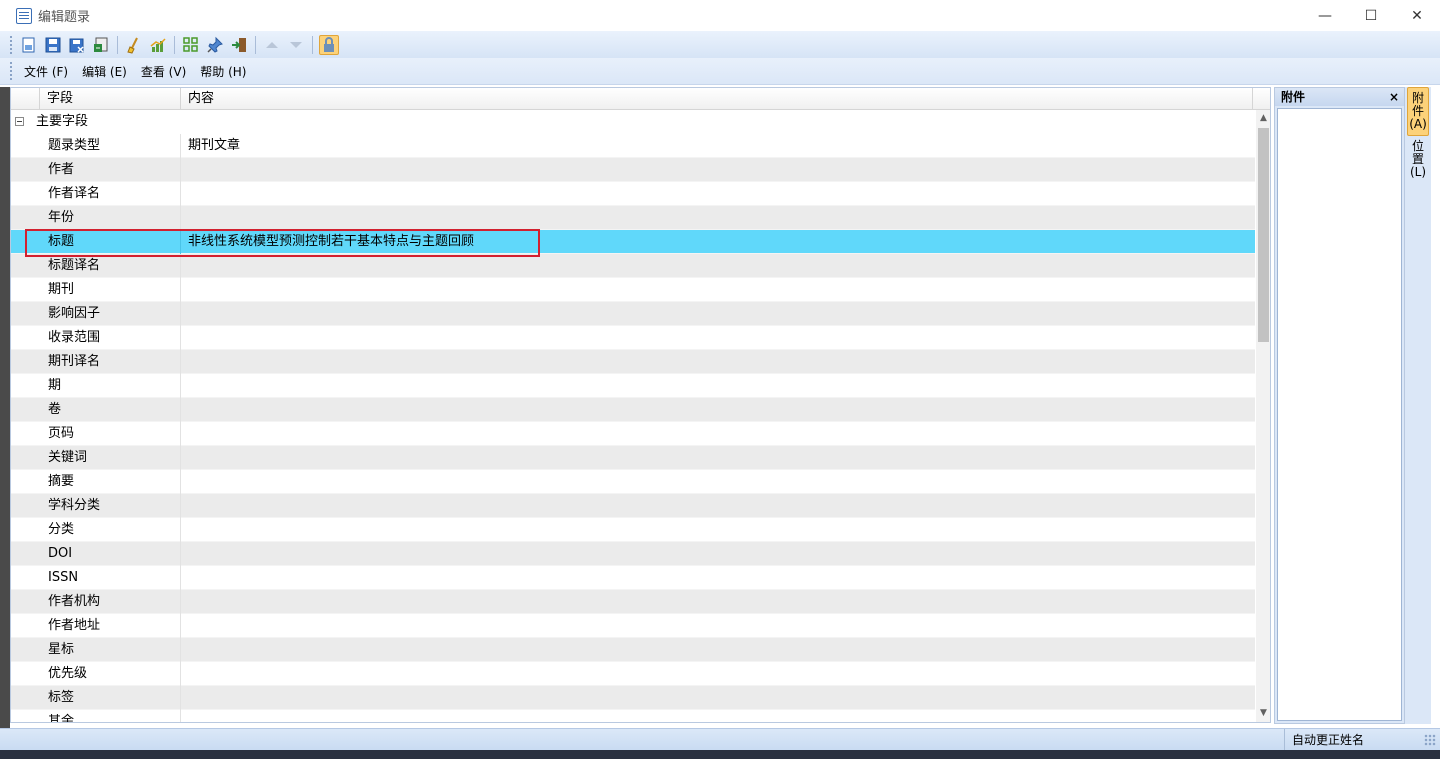 This screenshot has width=1440, height=759. Describe the element at coordinates (5, 407) in the screenshot. I see `background-edge` at that location.